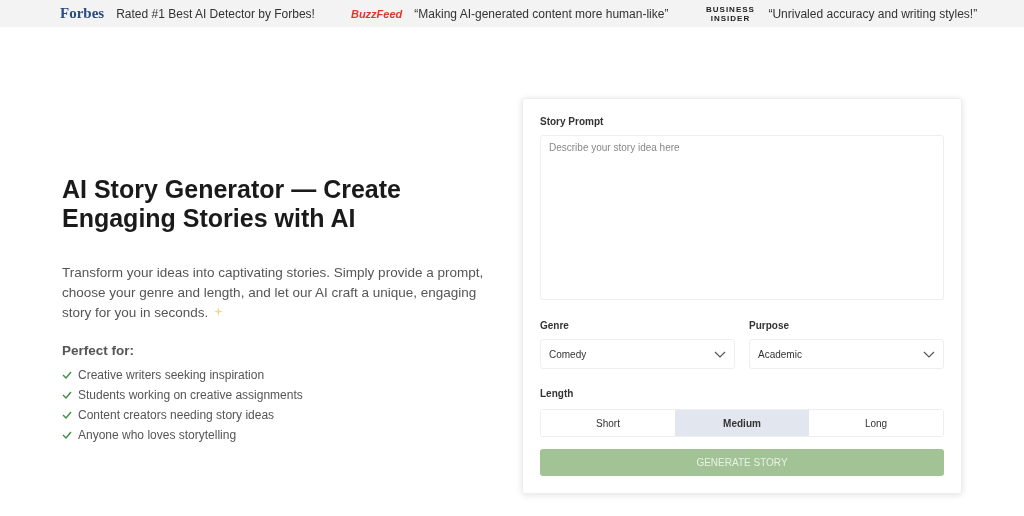 This screenshot has height=516, width=1024. Describe the element at coordinates (190, 395) in the screenshot. I see `benefit-text: Students working on creative assignments` at that location.